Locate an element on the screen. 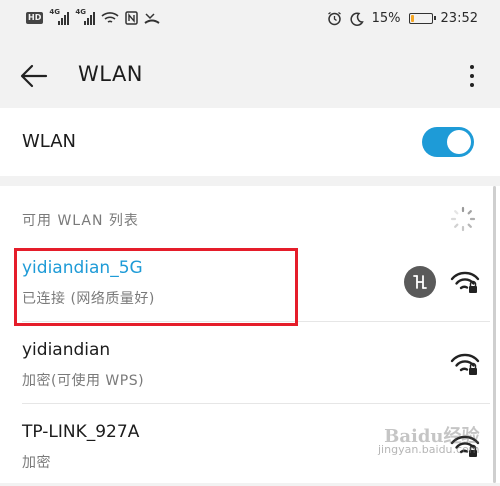 This screenshot has height=486, width=500. page-title: WLAN is located at coordinates (111, 74).